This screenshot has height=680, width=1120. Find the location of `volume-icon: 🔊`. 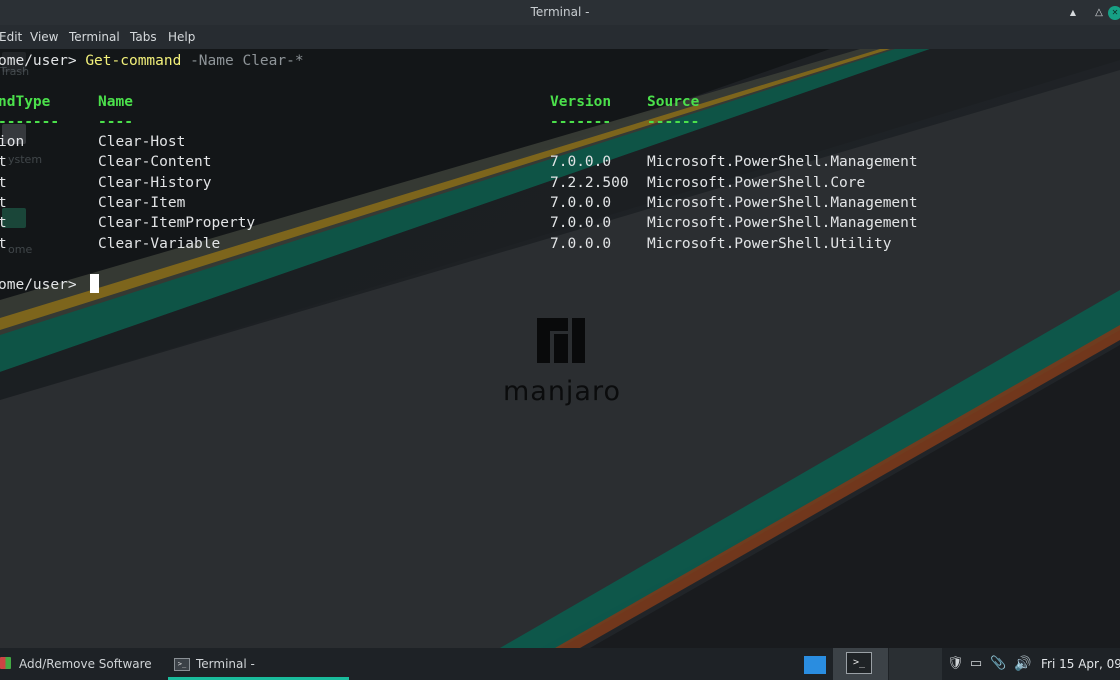

volume-icon: 🔊 is located at coordinates (1023, 664).